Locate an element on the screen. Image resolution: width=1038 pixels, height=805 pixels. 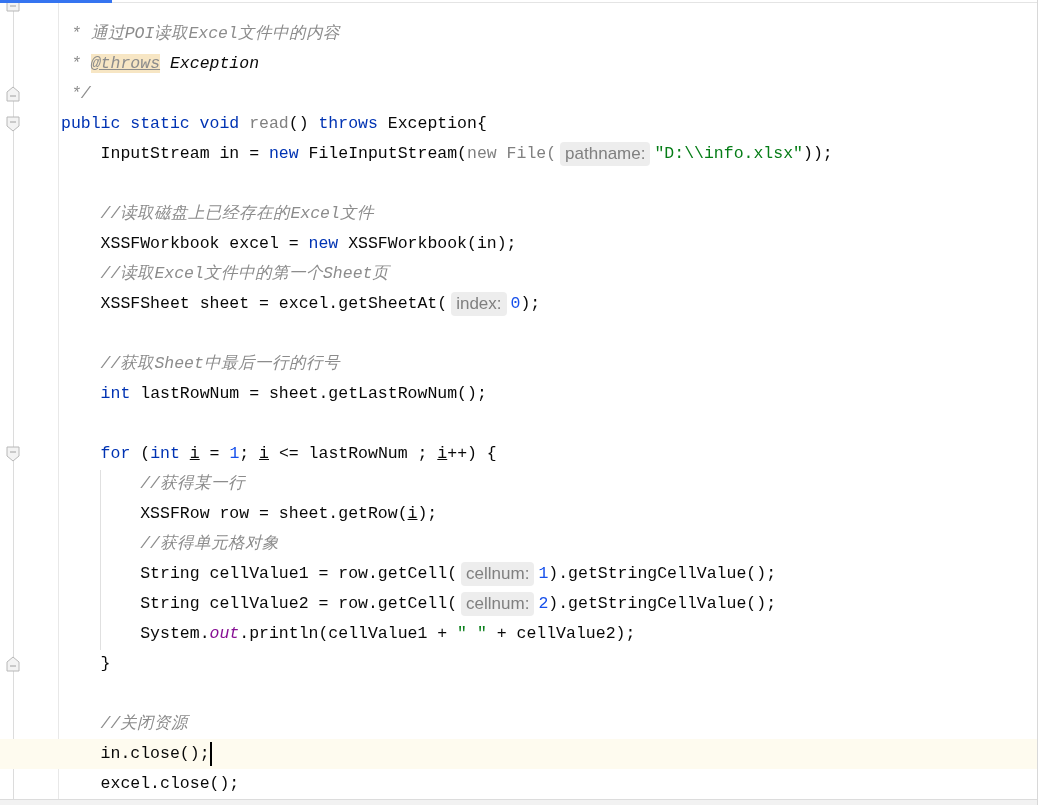
code-text: InputStream in = new FileInputStream(new File( is located at coordinates (328, 154).